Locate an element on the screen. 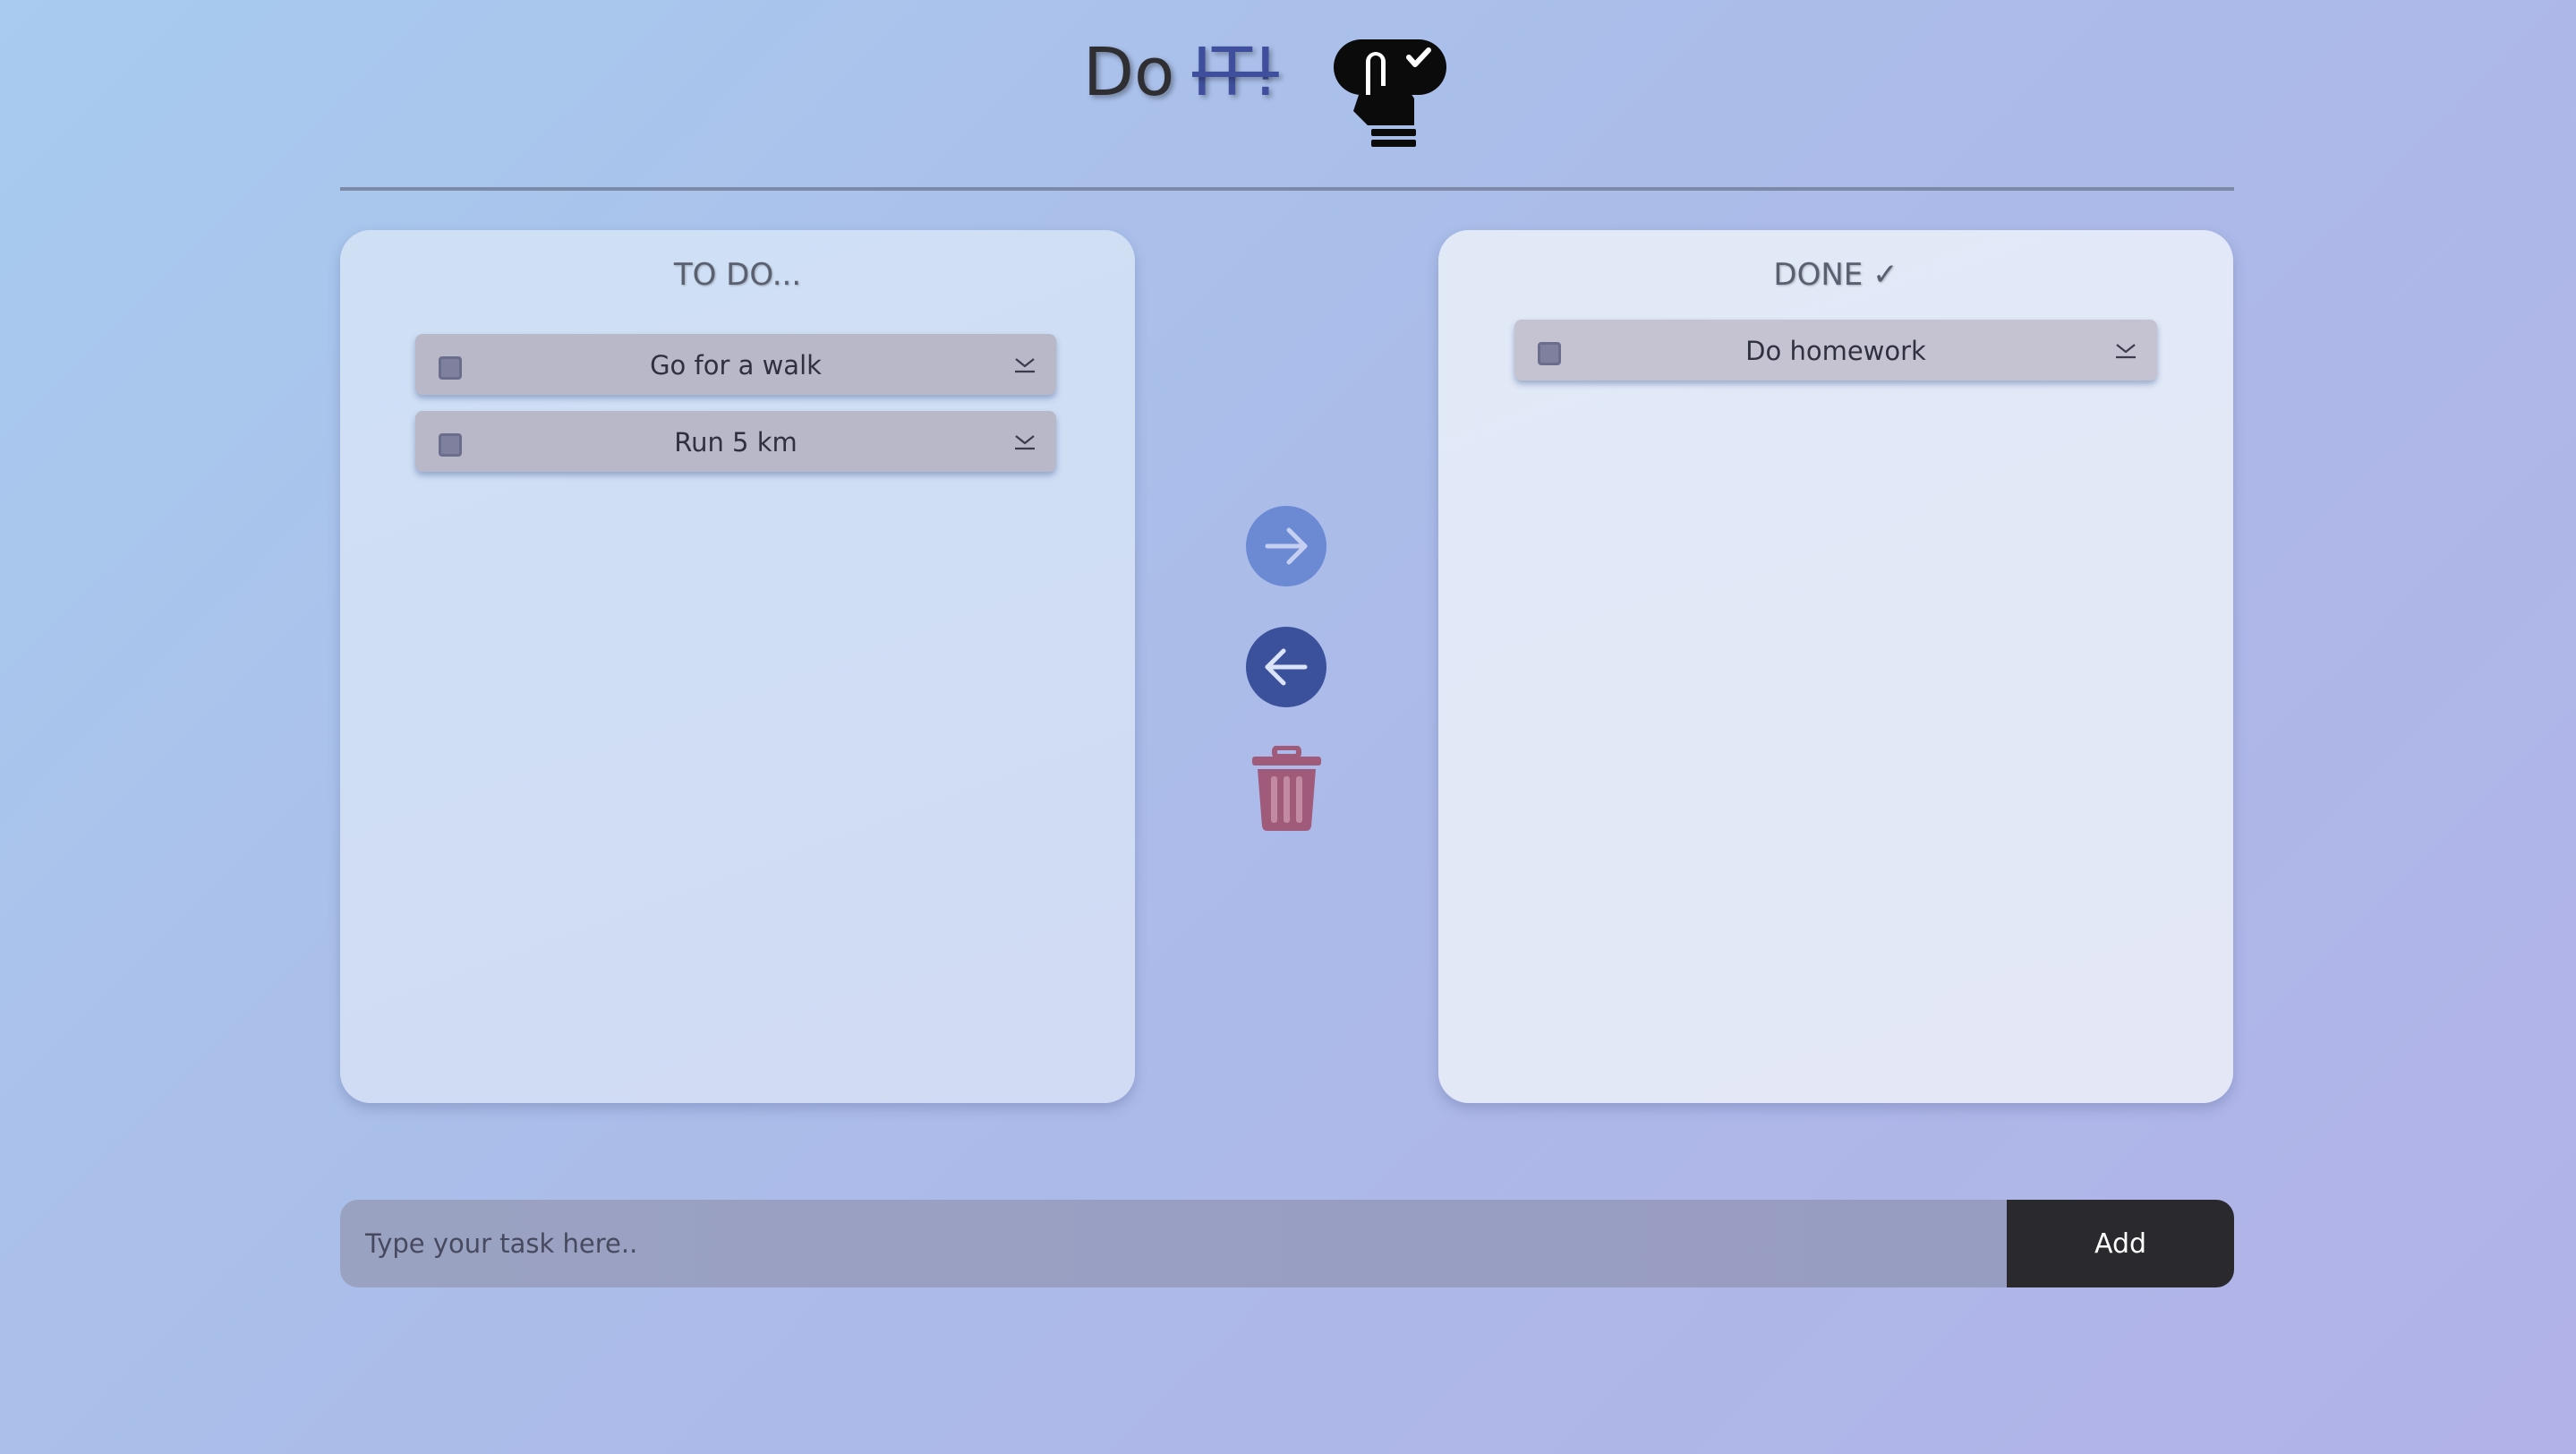 The height and width of the screenshot is (1454, 2576). todo-task-item: Go for a walk is located at coordinates (735, 364).